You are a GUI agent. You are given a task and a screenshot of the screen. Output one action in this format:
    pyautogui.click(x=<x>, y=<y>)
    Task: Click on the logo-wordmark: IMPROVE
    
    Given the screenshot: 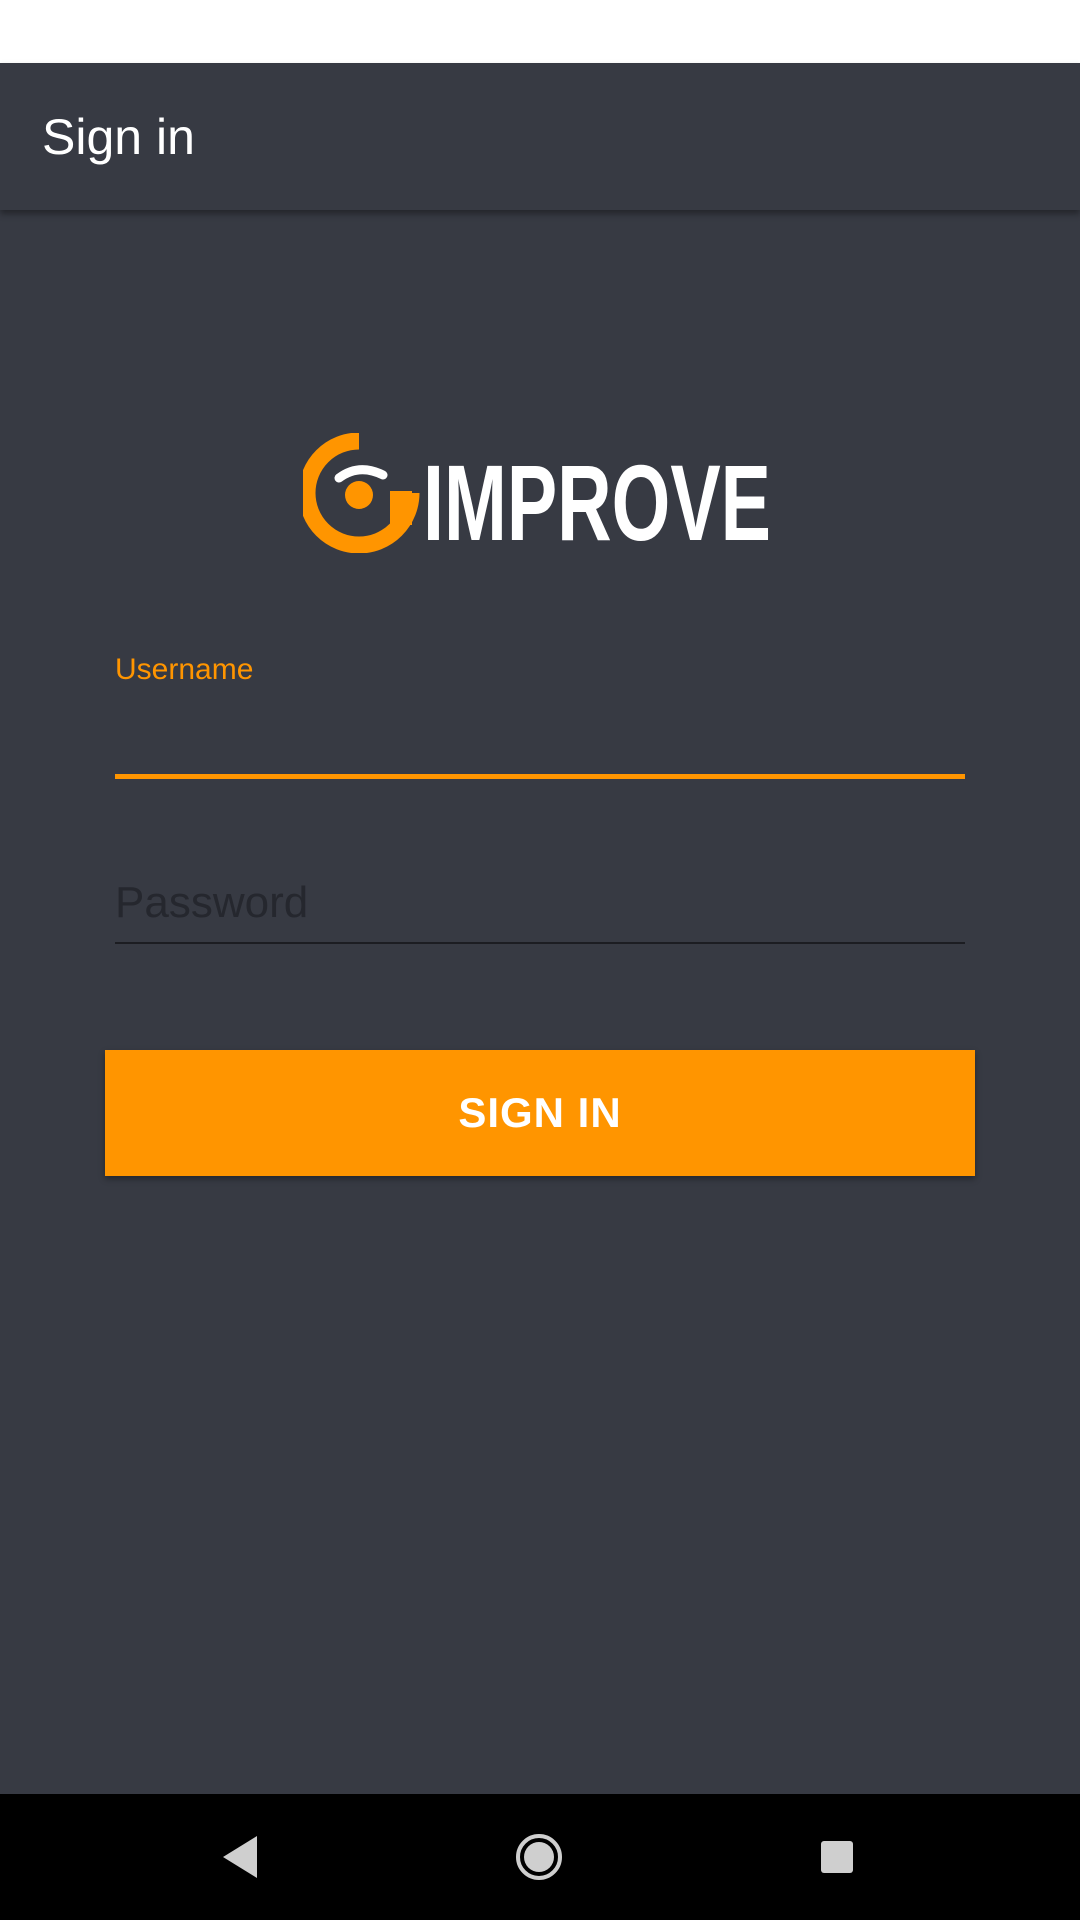 What is the action you would take?
    pyautogui.click(x=597, y=497)
    